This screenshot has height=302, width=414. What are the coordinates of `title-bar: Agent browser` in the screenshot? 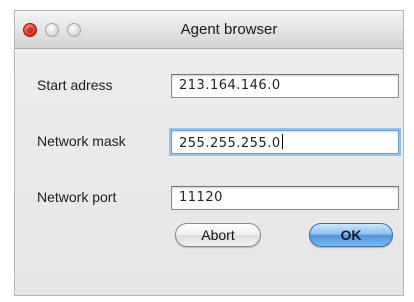 It's located at (209, 30).